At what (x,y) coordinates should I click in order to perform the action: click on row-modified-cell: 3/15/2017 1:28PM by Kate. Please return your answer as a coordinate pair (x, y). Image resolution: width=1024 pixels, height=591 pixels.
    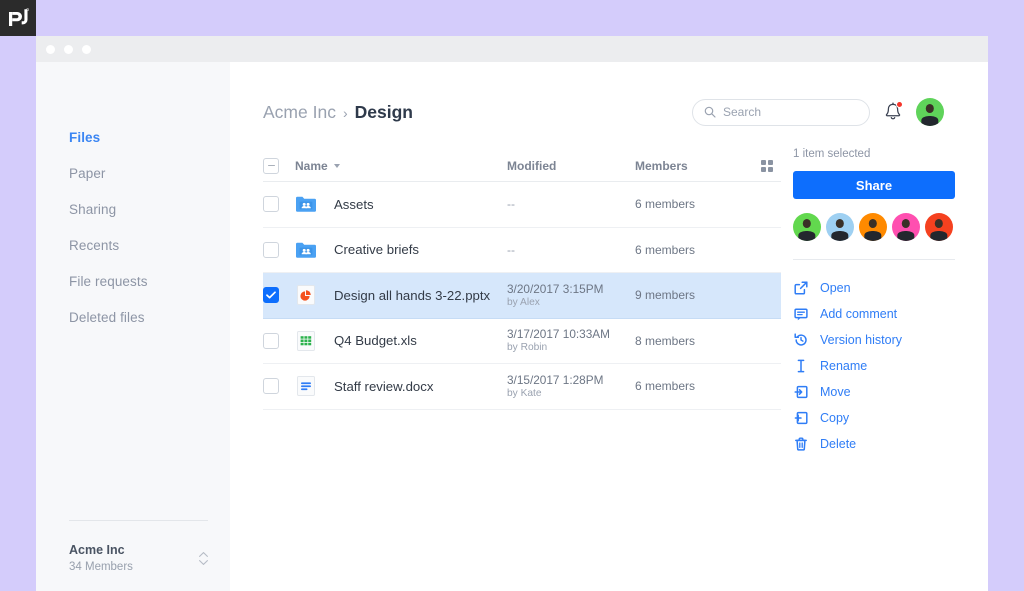
    Looking at the image, I should click on (571, 386).